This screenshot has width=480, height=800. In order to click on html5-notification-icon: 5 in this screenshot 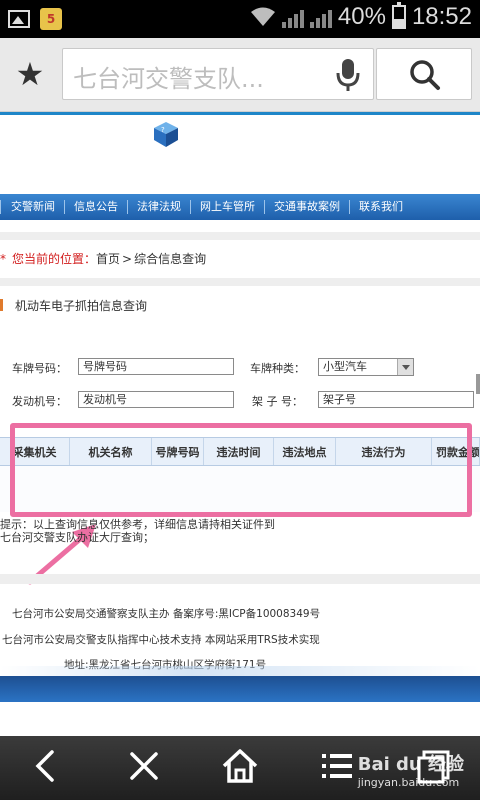, I will do `click(51, 19)`.